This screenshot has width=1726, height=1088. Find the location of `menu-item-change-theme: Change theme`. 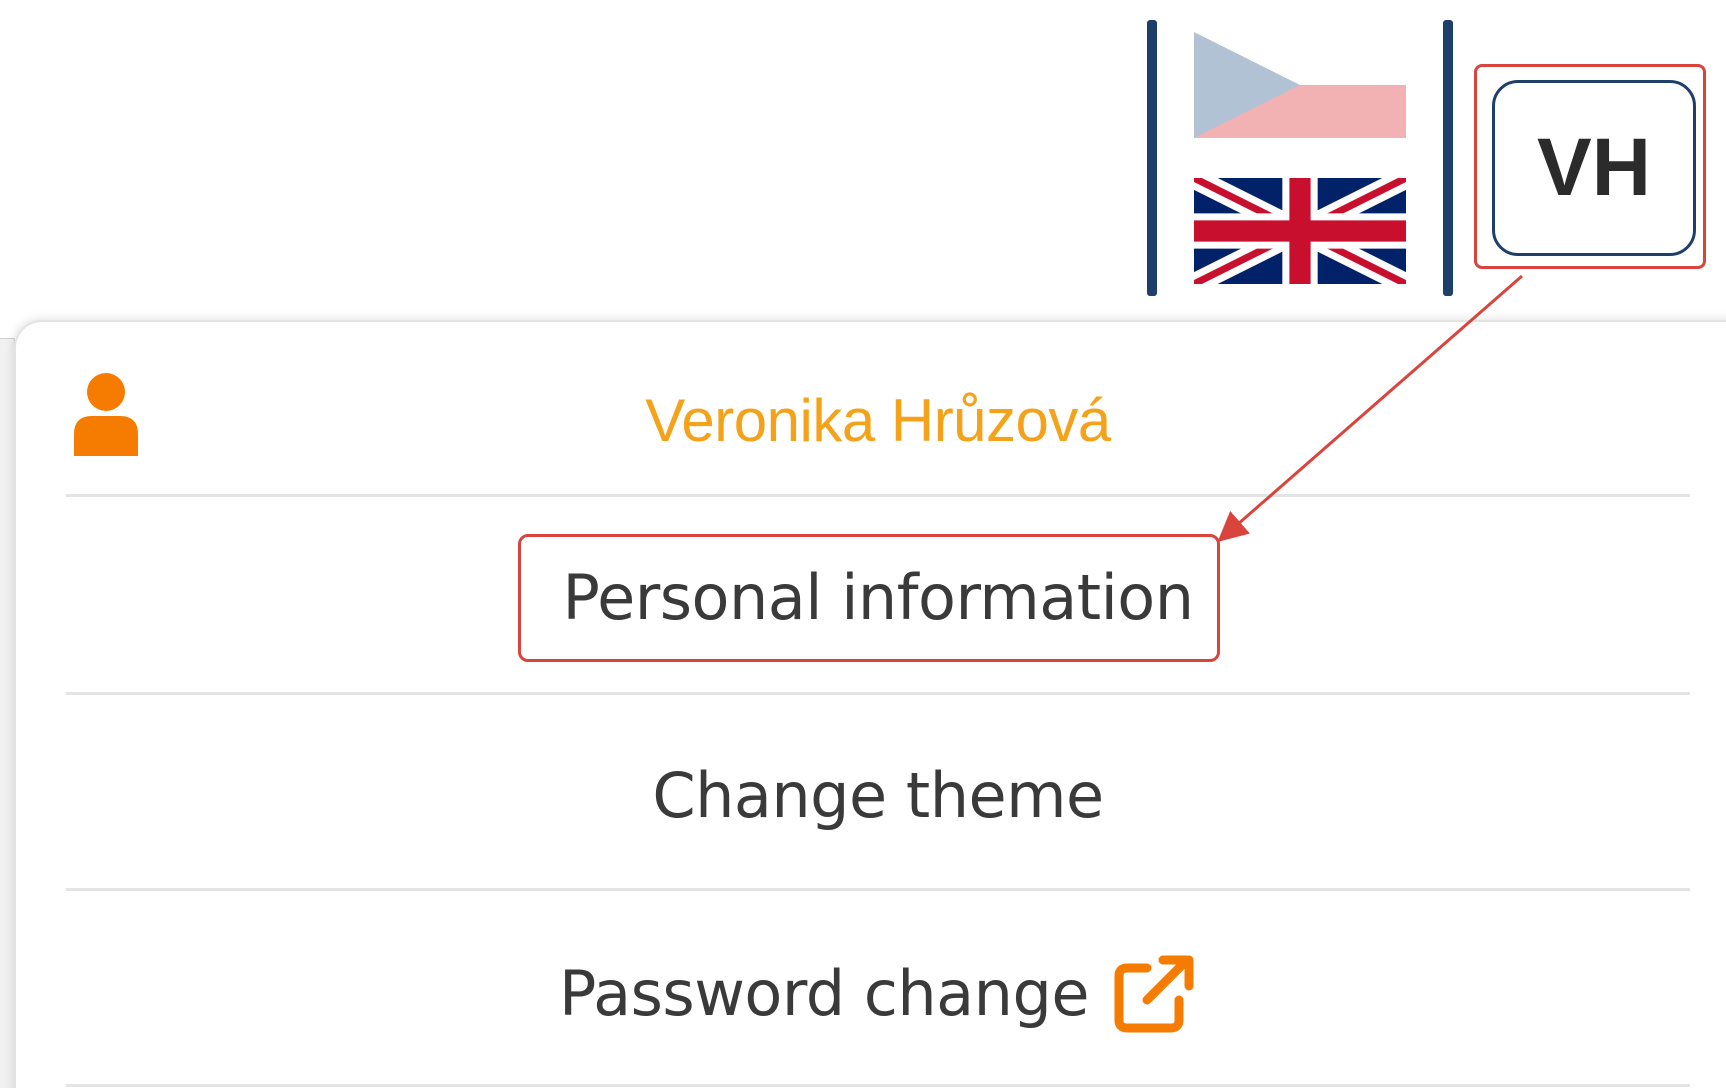

menu-item-change-theme: Change theme is located at coordinates (878, 795).